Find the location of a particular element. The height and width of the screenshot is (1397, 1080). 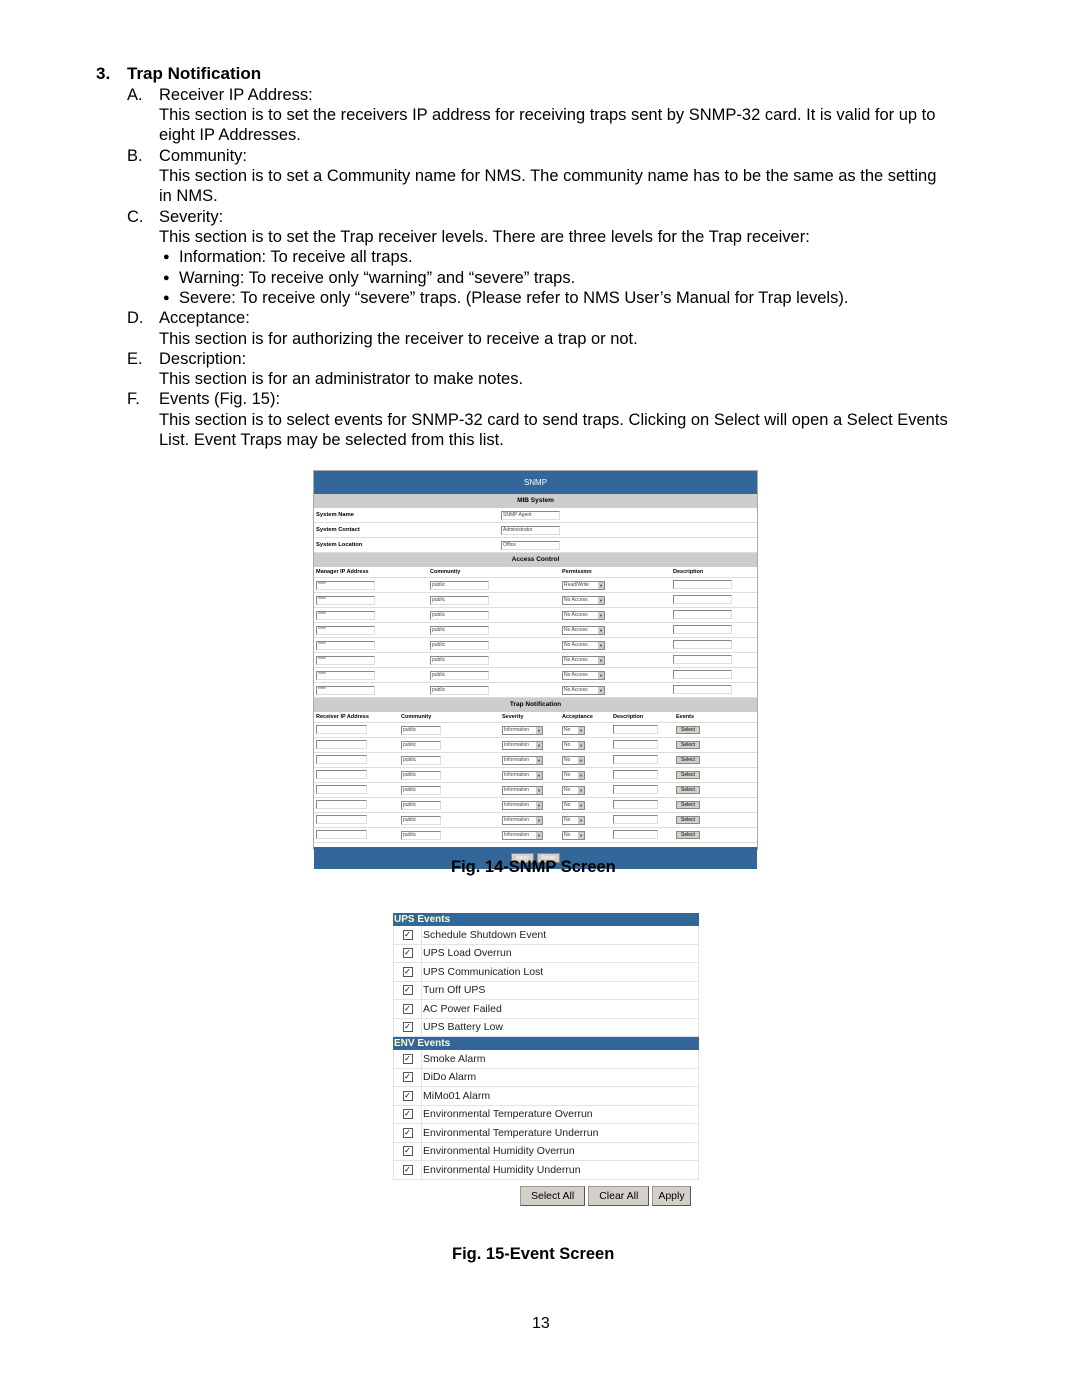

mib-input: Administrator is located at coordinates (530, 530).